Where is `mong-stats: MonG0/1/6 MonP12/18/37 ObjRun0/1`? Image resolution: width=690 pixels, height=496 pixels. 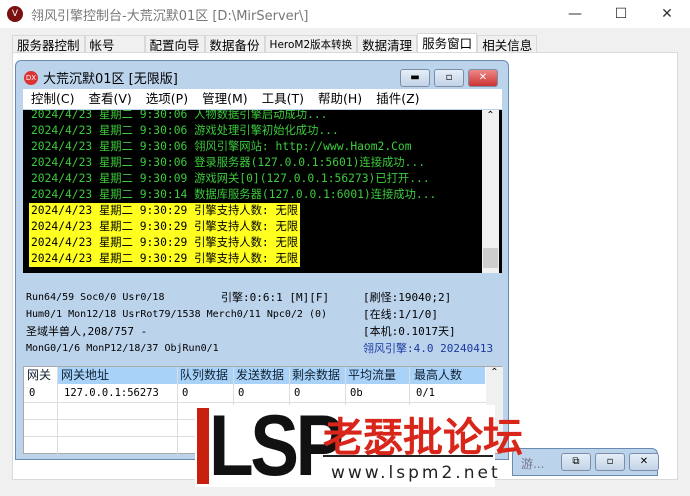 mong-stats: MonG0/1/6 MonP12/18/37 ObjRun0/1 is located at coordinates (122, 348).